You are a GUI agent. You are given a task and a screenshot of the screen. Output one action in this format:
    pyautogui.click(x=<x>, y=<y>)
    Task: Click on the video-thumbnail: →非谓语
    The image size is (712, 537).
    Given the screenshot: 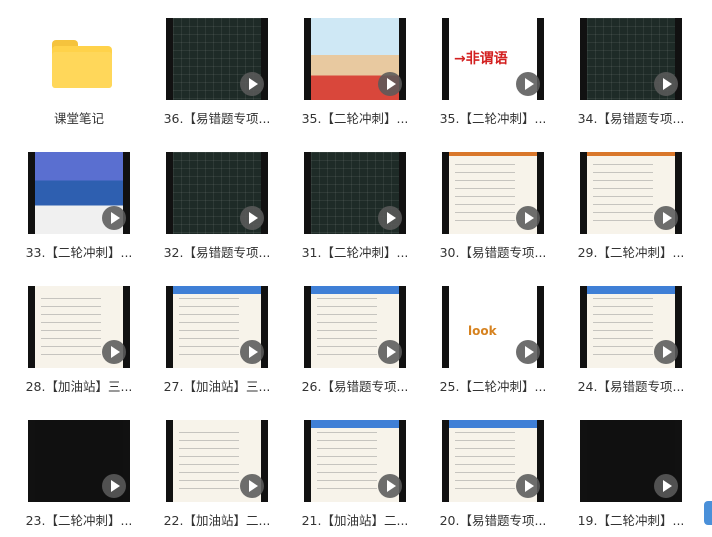 What is the action you would take?
    pyautogui.click(x=493, y=59)
    